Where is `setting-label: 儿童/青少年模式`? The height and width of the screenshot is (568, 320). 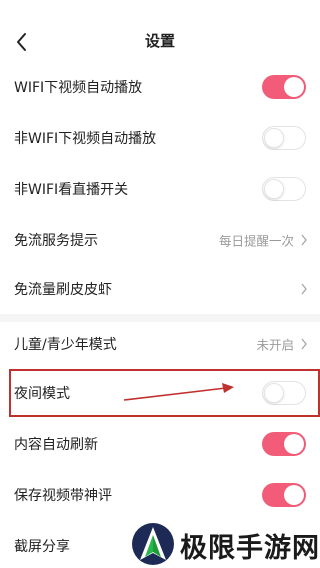
setting-label: 儿童/青少年模式 is located at coordinates (65, 345).